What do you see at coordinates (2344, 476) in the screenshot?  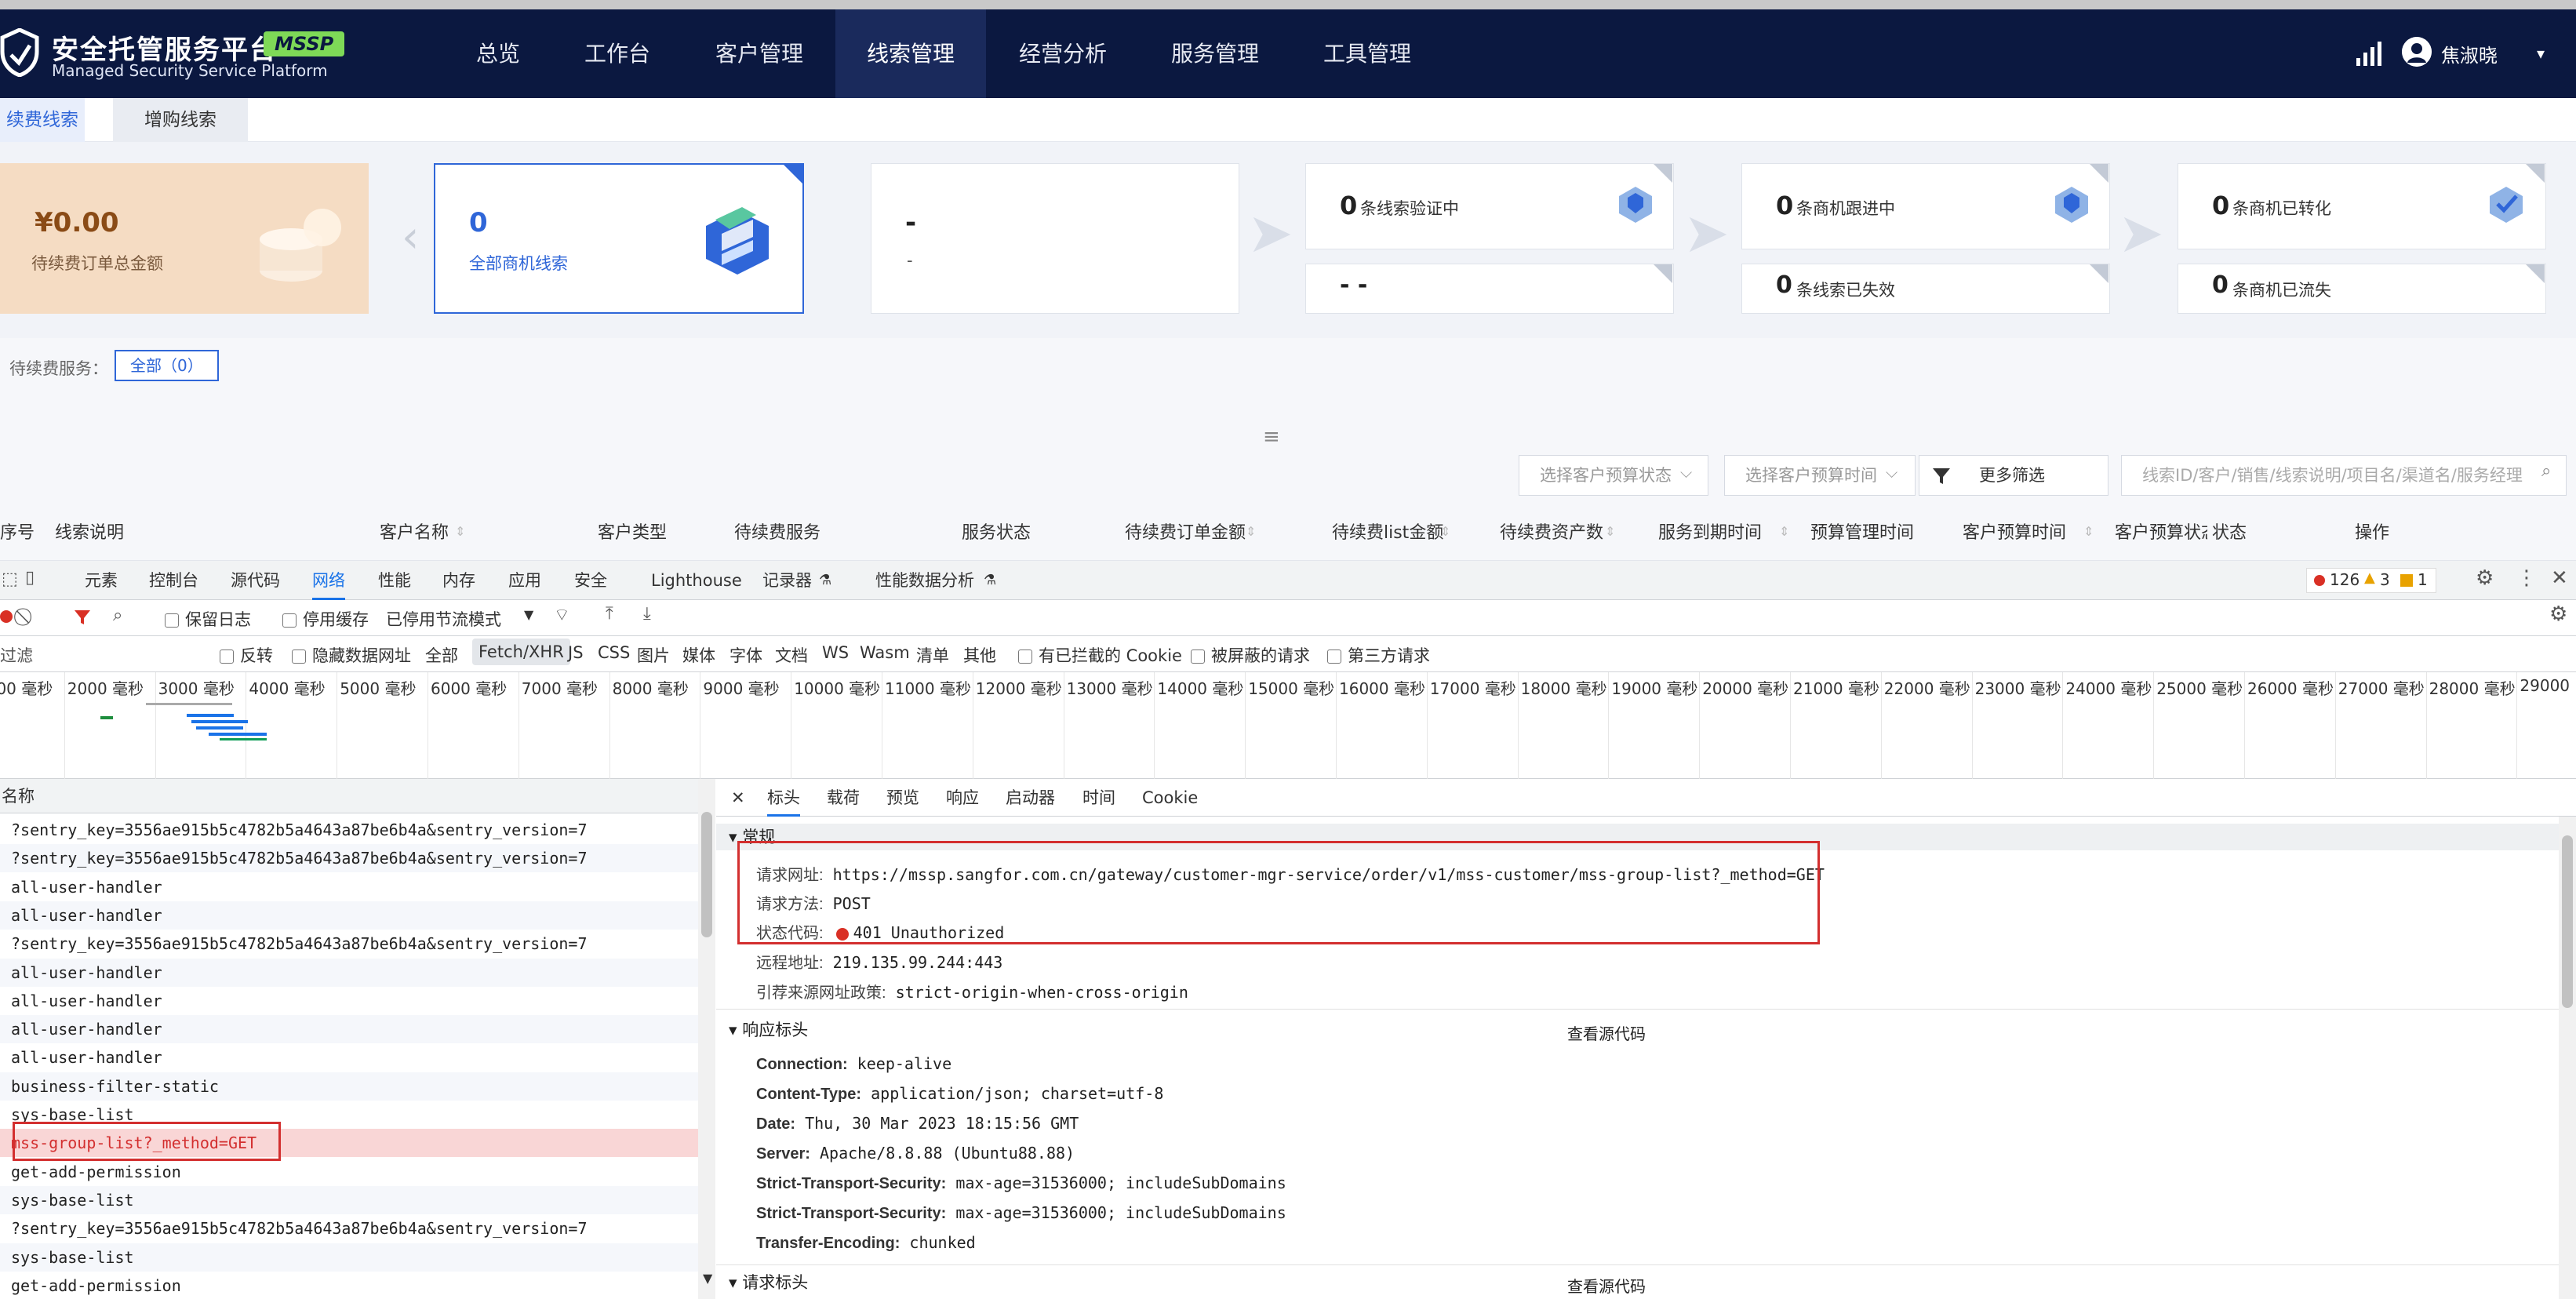 I see `search-input: 线索ID/客户/销售/线索说明/项目名/渠道名/服务经理` at bounding box center [2344, 476].